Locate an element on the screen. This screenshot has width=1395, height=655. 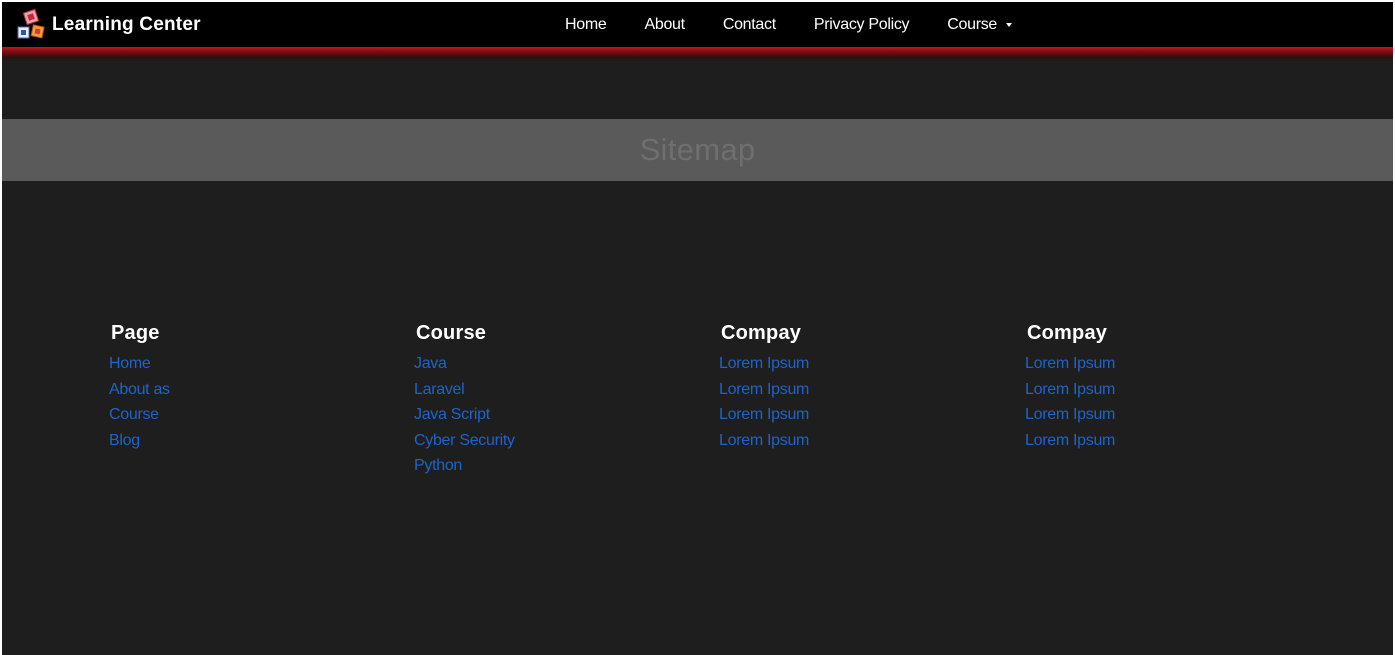
list-item: Laravel is located at coordinates (544, 390).